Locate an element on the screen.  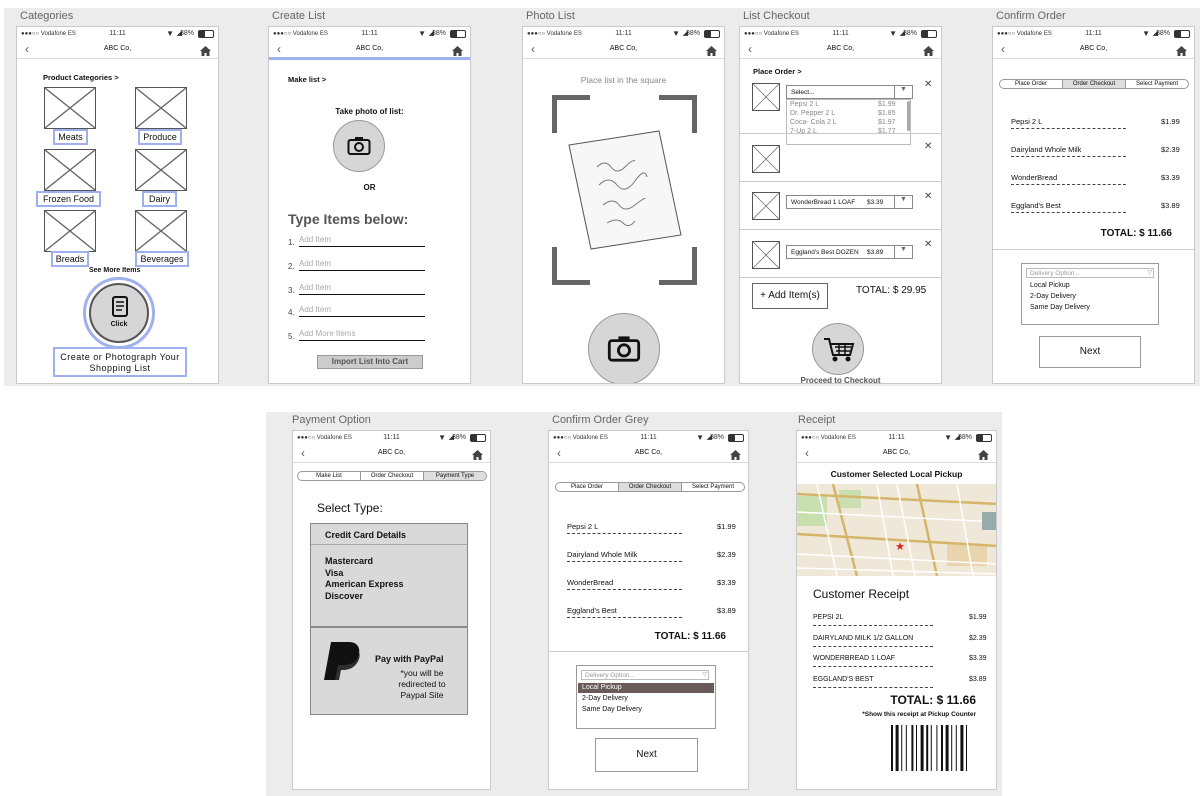
category-image-produce is located at coordinates (161, 108).